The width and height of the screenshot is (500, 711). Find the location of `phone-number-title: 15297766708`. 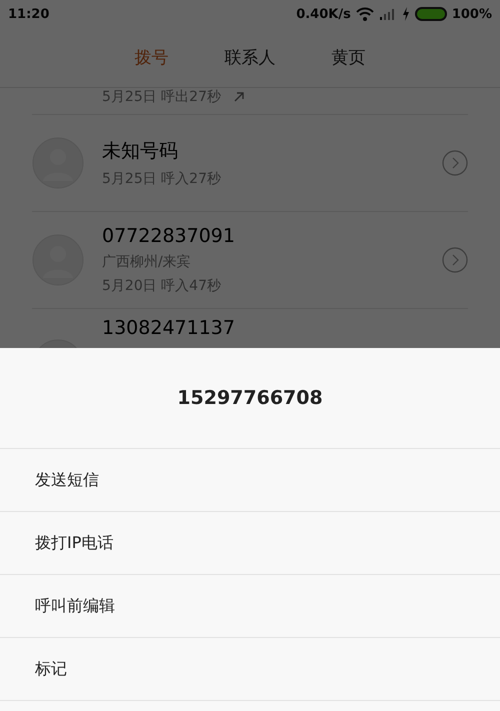

phone-number-title: 15297766708 is located at coordinates (250, 398).